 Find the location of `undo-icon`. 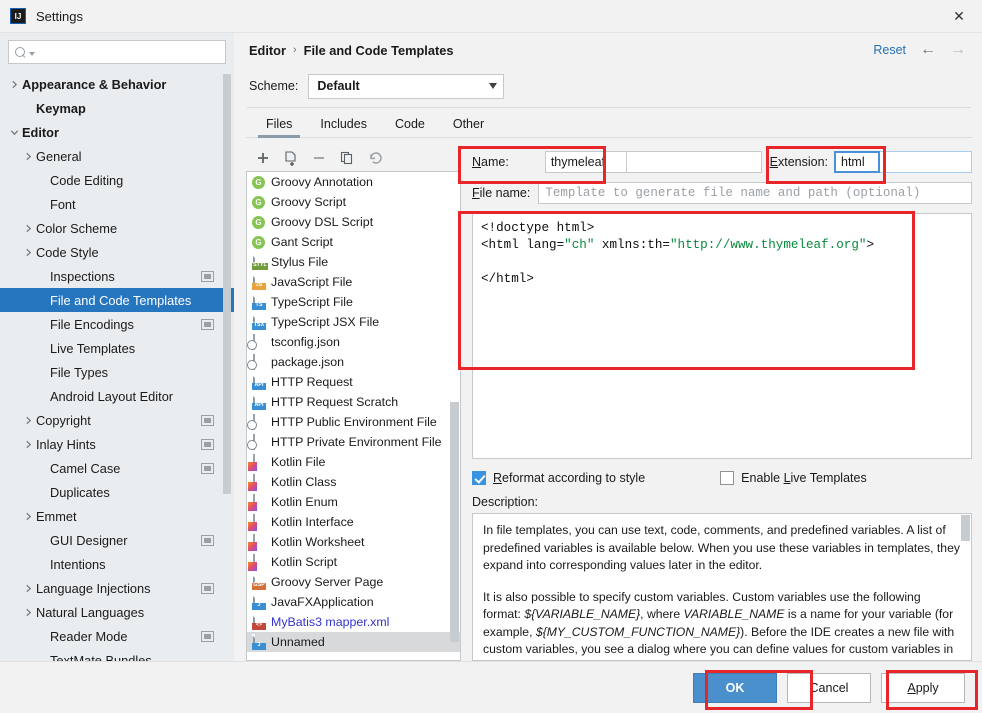

undo-icon is located at coordinates (375, 158).